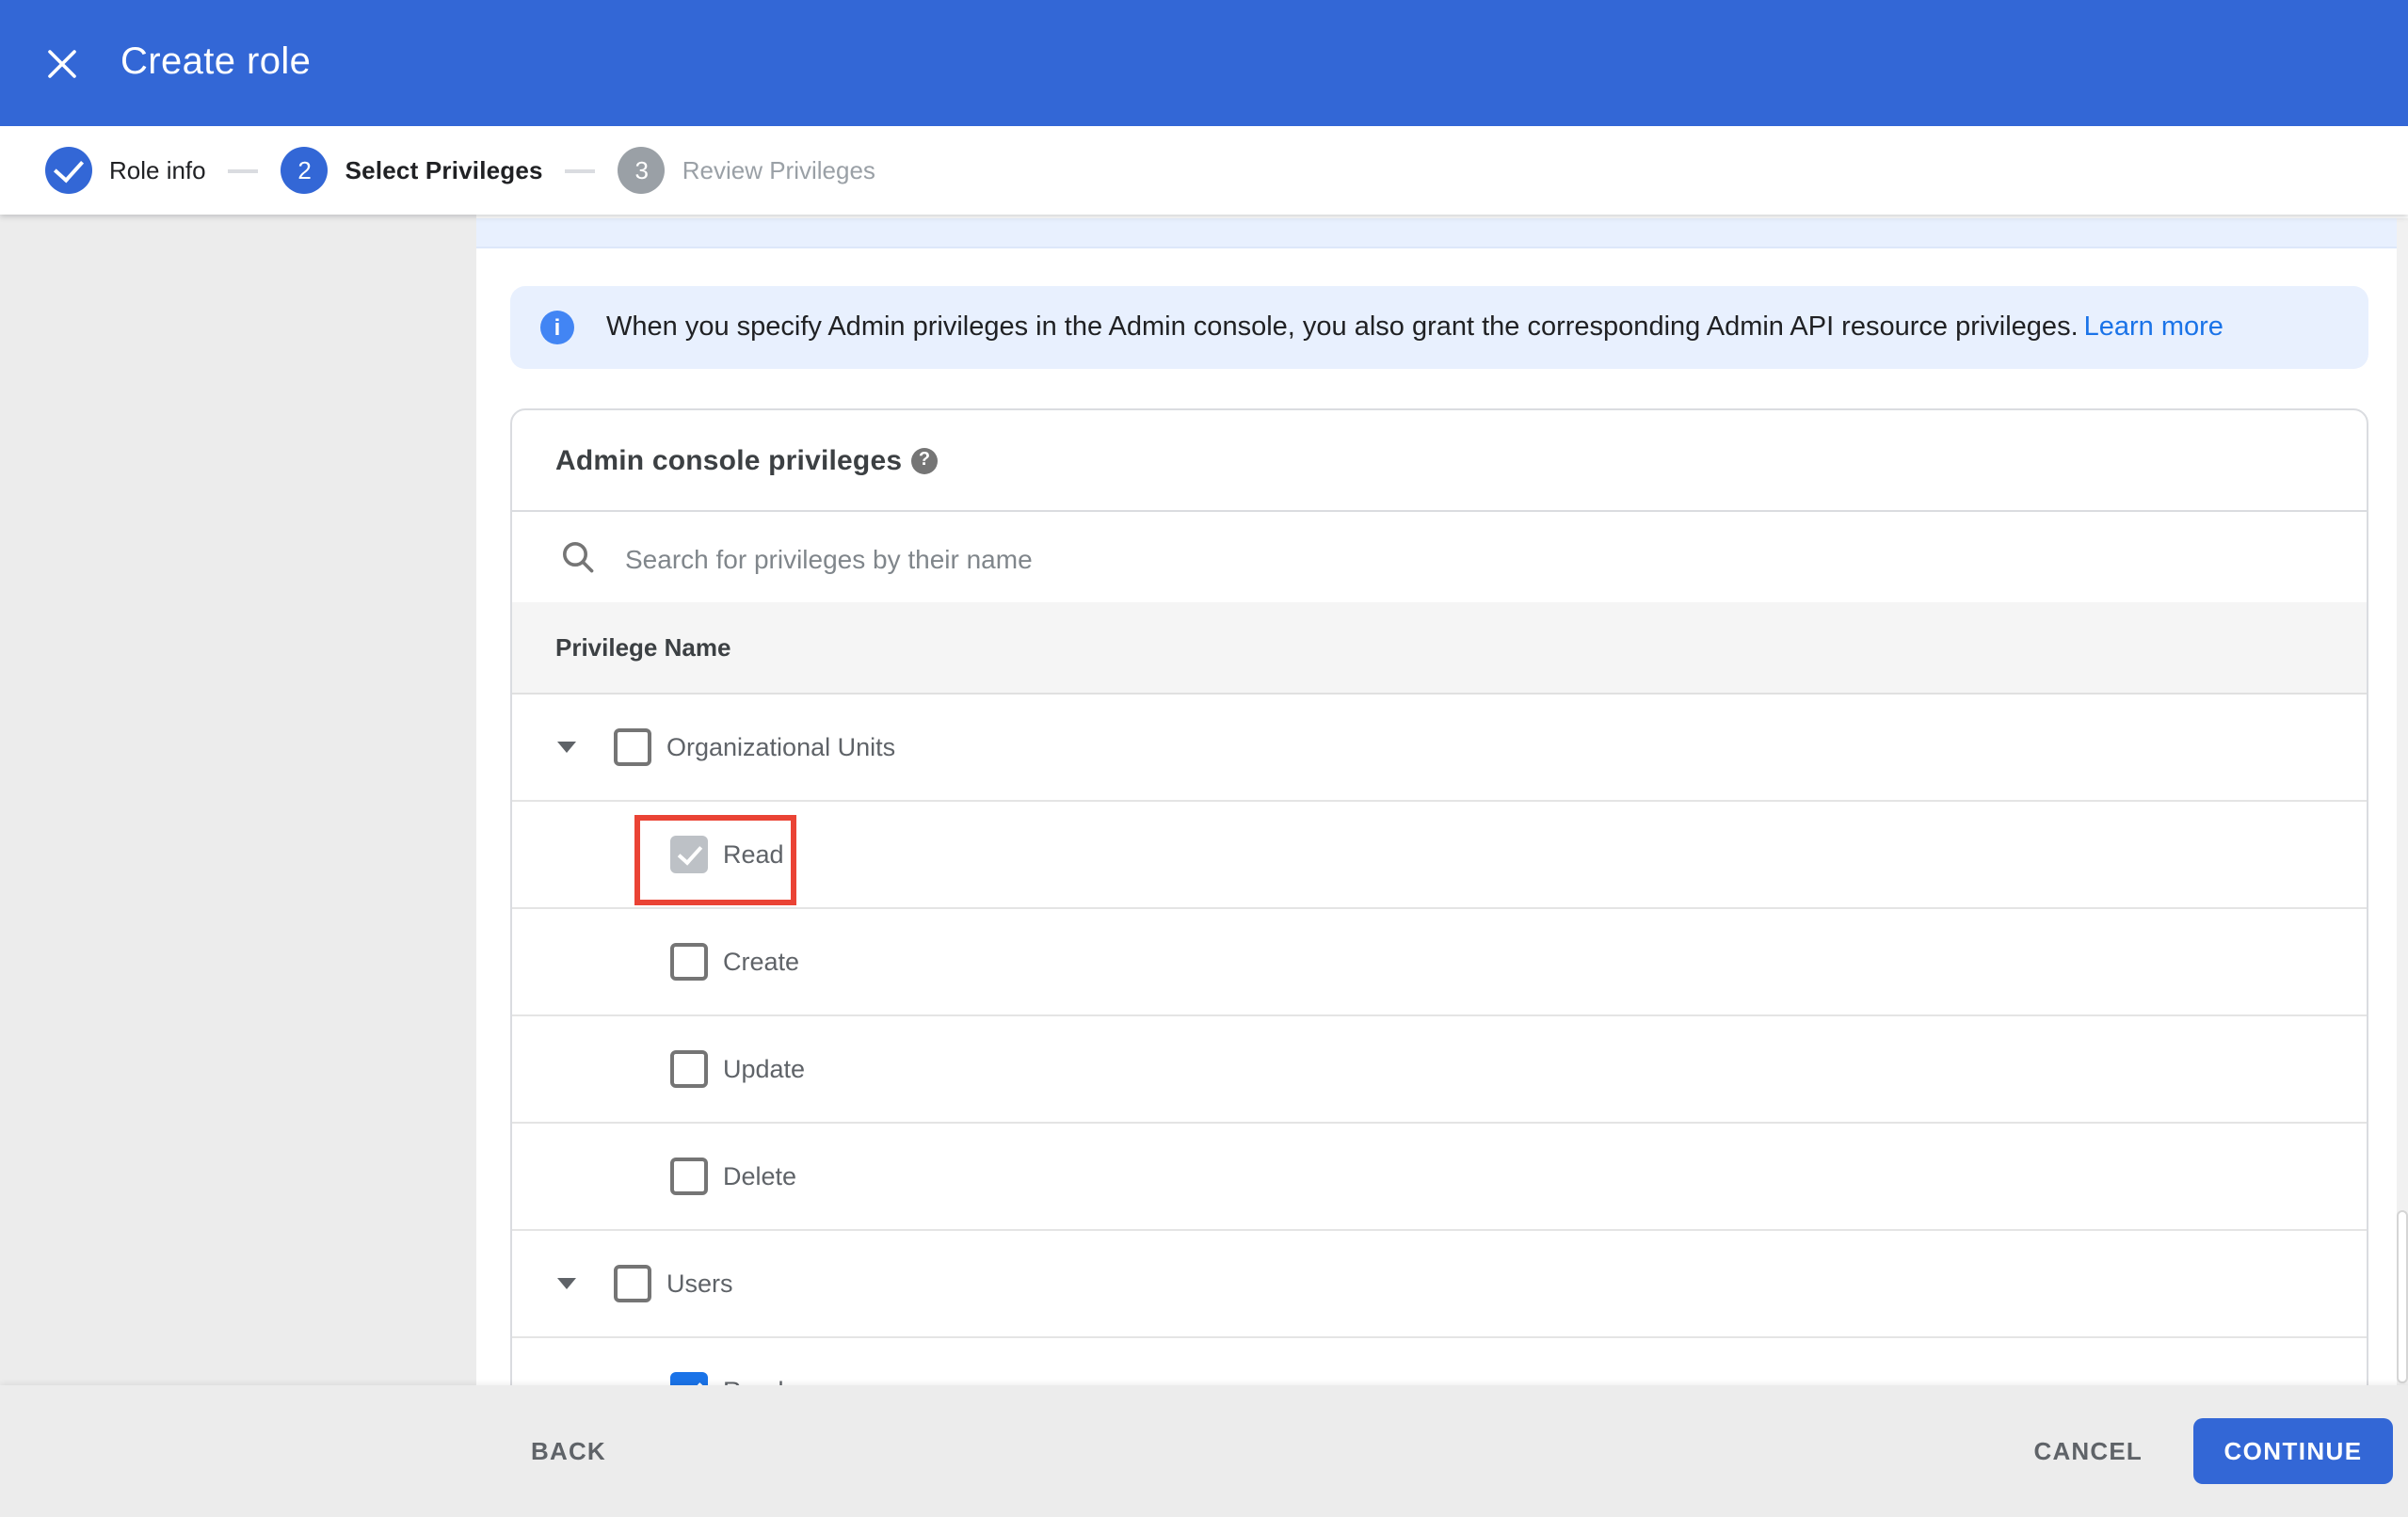 Image resolution: width=2408 pixels, height=1517 pixels. What do you see at coordinates (760, 1176) in the screenshot?
I see `row-label: Delete` at bounding box center [760, 1176].